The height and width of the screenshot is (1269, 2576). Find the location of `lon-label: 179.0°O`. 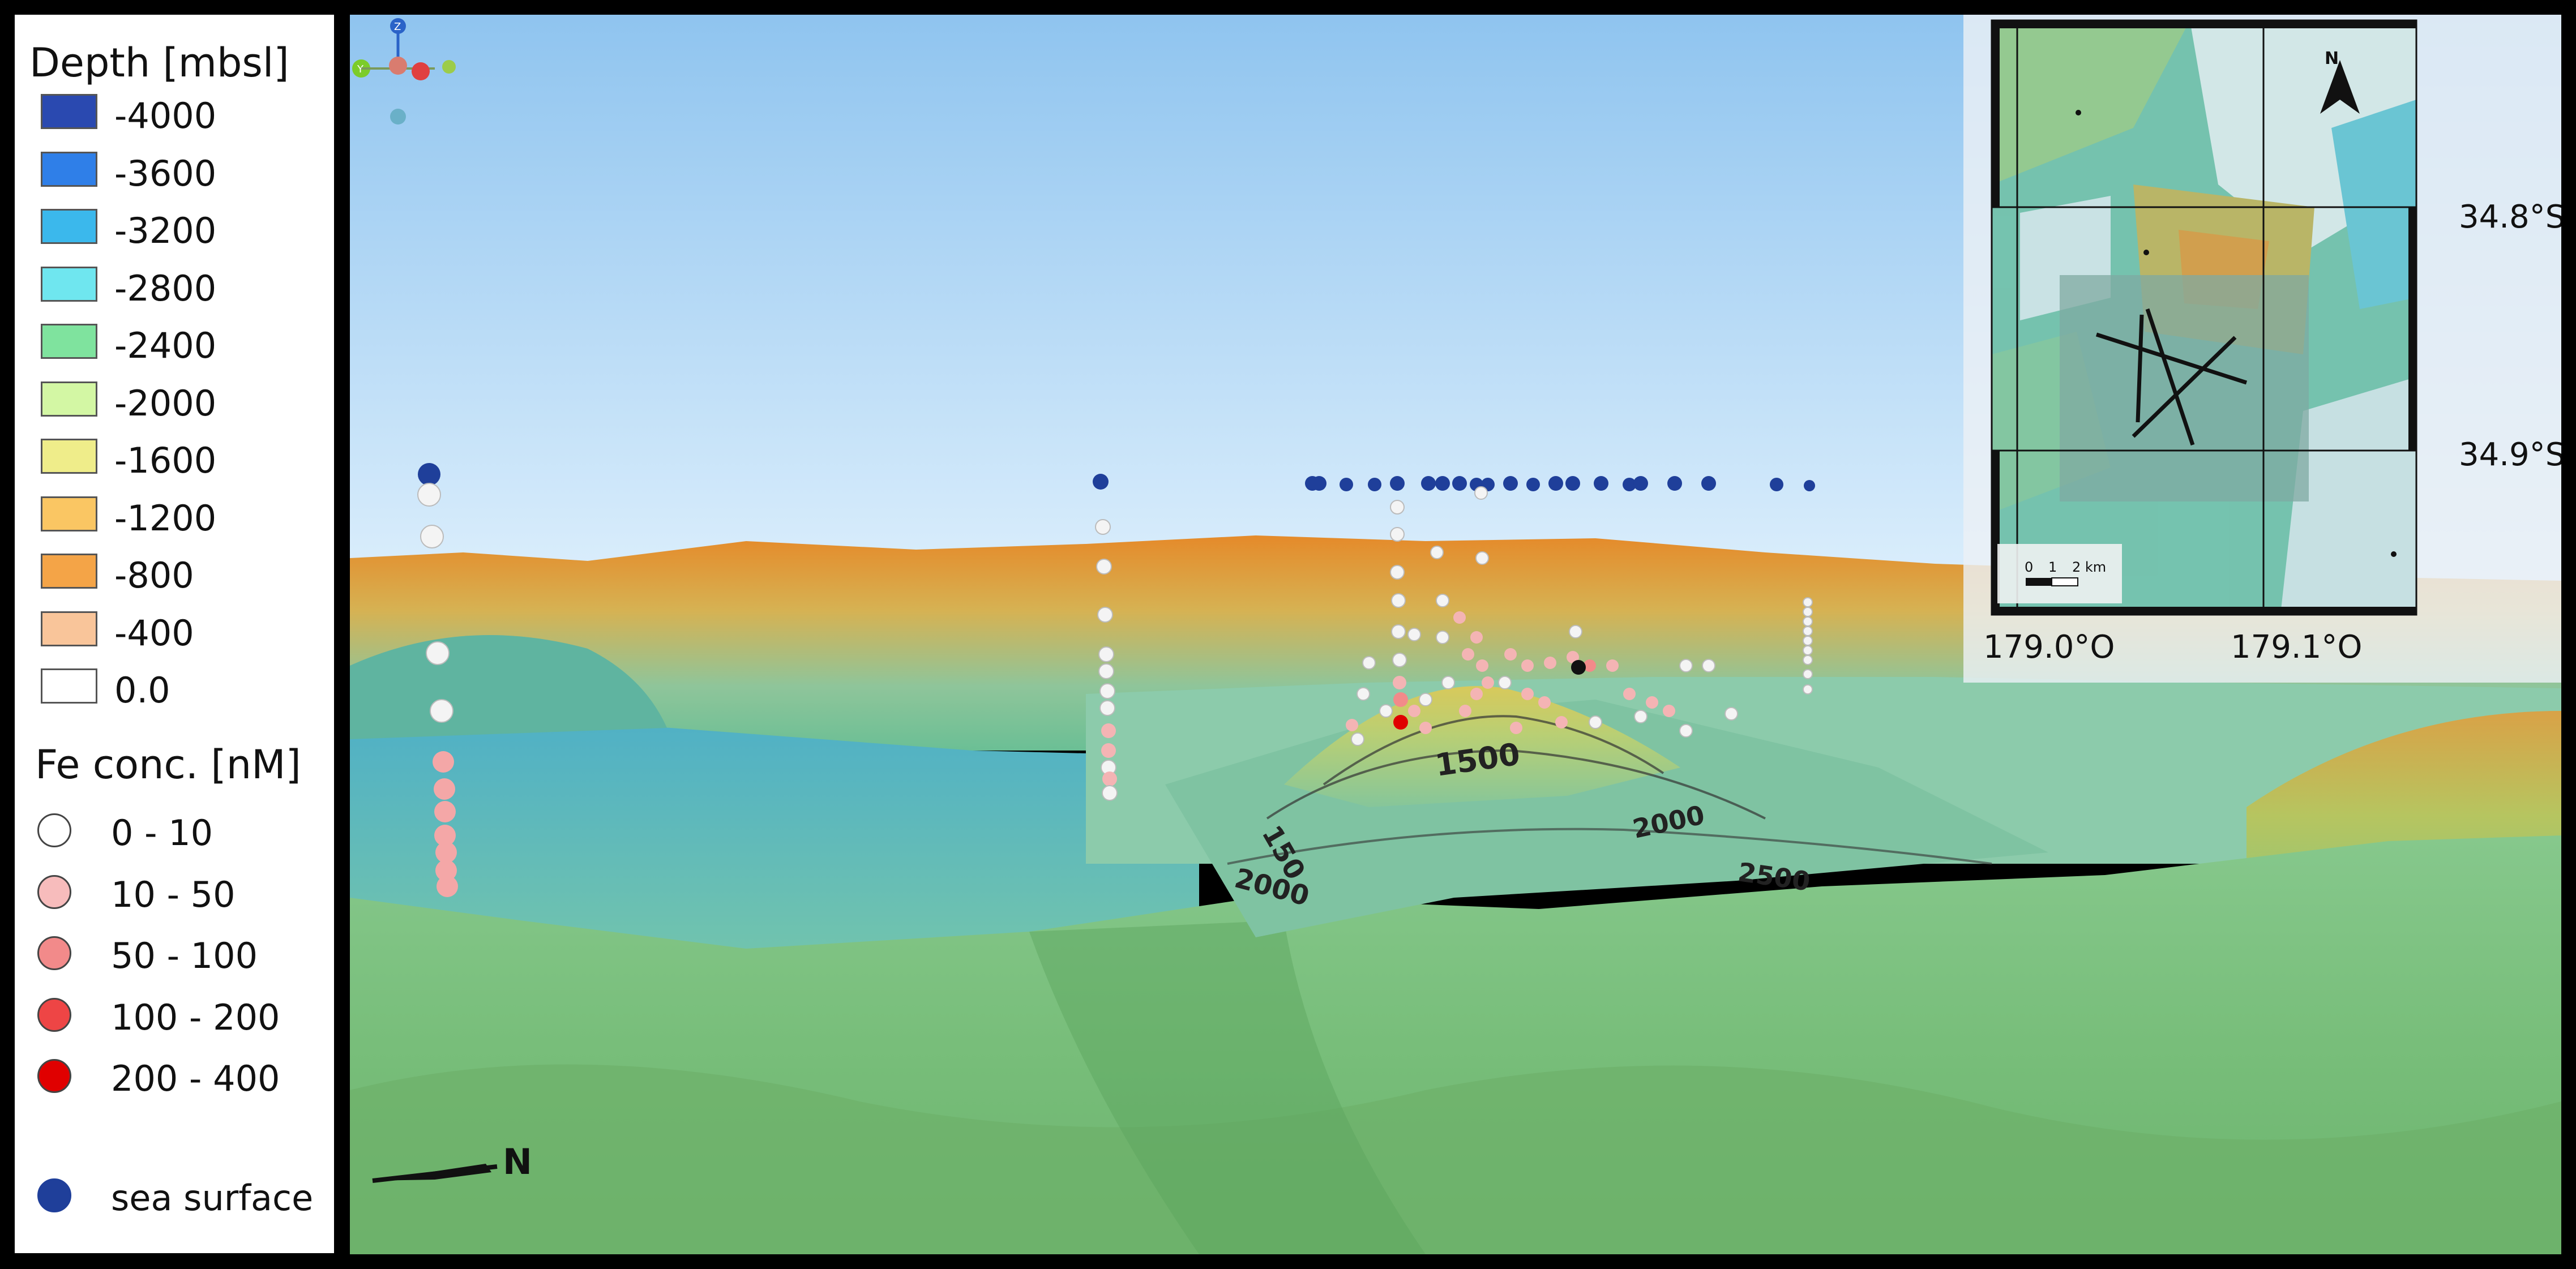

lon-label: 179.0°O is located at coordinates (2049, 647).